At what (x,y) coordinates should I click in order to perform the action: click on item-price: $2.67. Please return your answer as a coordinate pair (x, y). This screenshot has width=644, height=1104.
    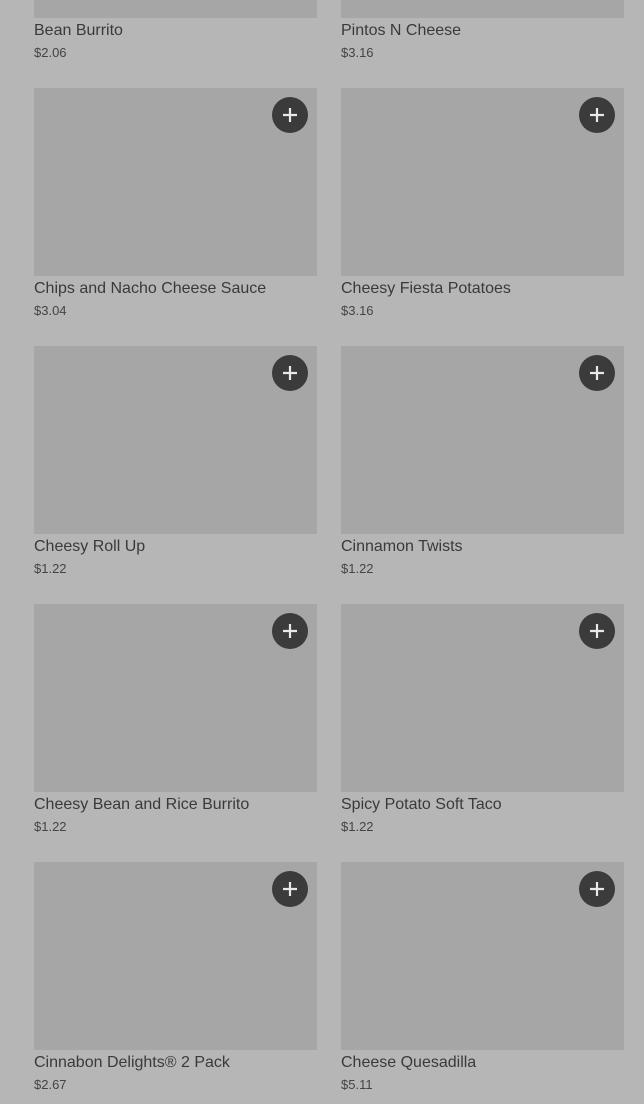
    Looking at the image, I should click on (50, 1084).